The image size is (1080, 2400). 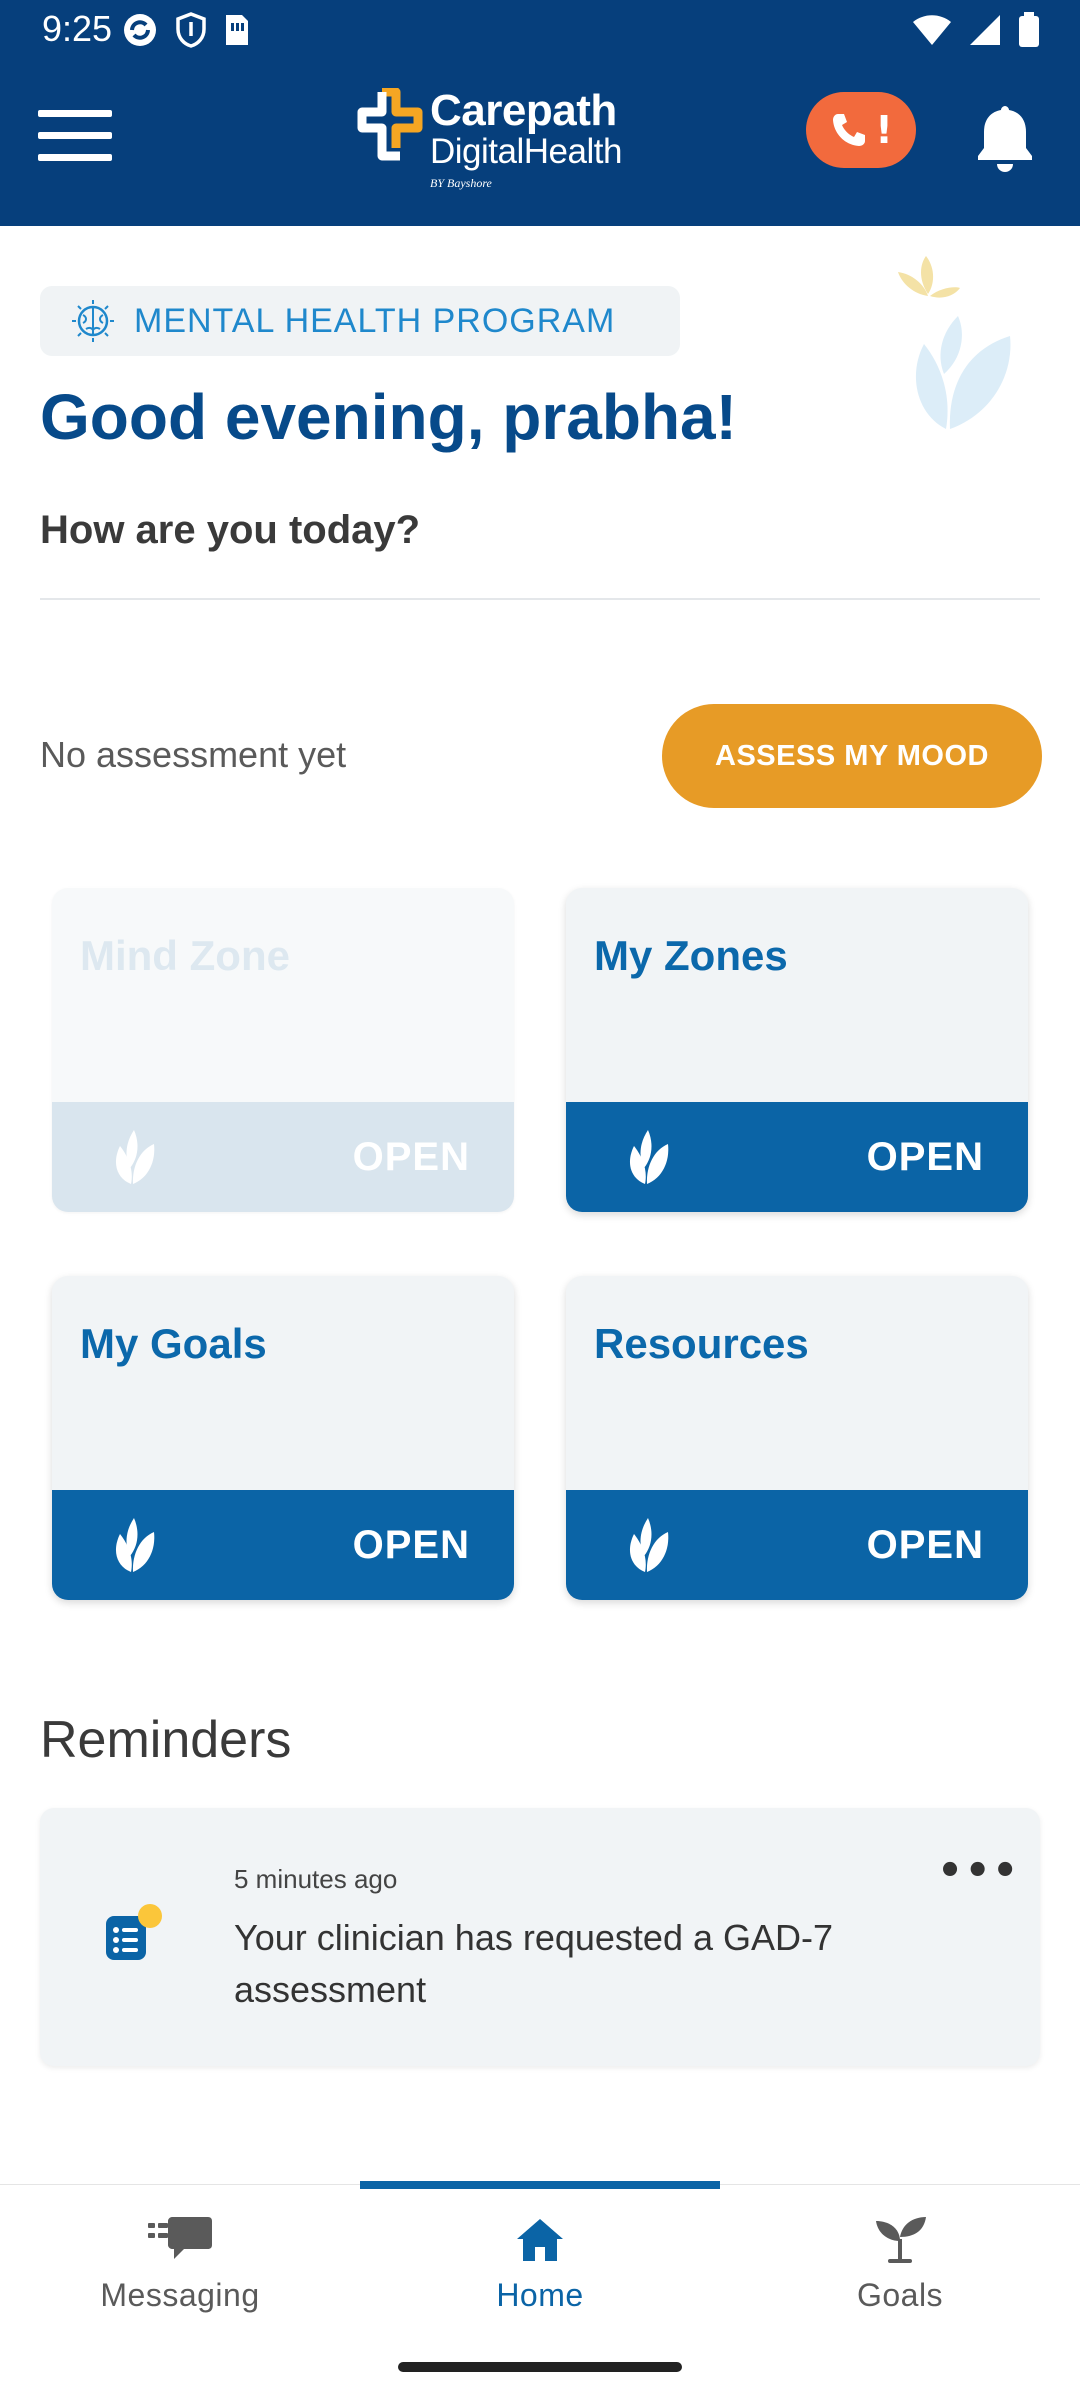 I want to click on call-alert-badge: !, so click(x=884, y=130).